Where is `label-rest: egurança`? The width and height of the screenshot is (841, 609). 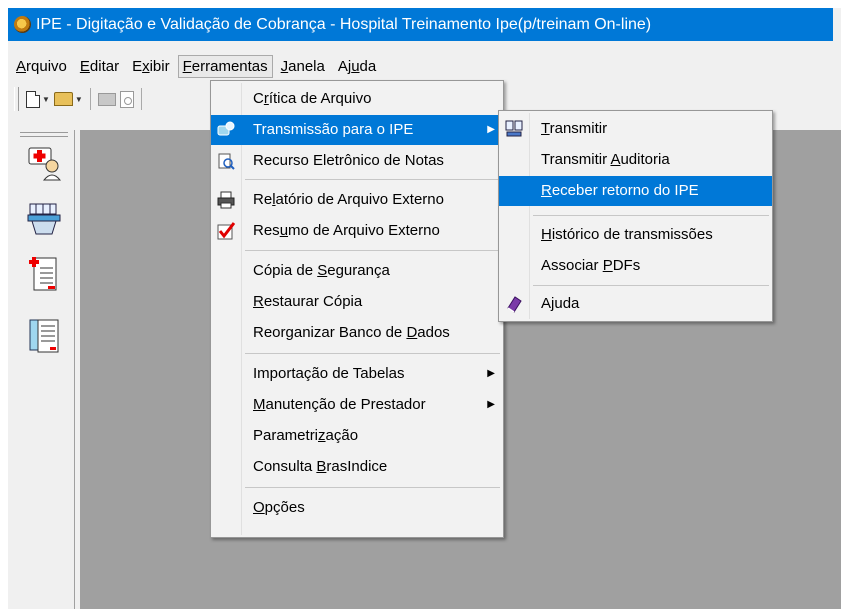
label-rest: egurança is located at coordinates (358, 270).